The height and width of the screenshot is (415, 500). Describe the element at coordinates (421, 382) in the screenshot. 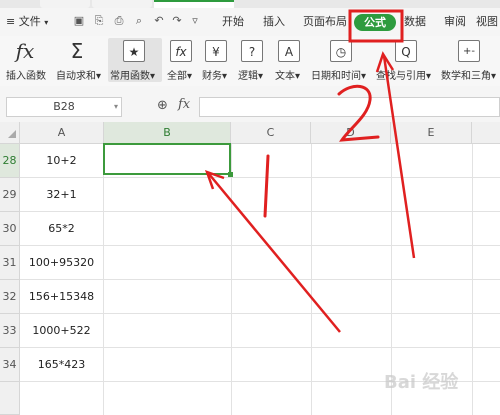

I see `watermark-logo: Bai 经验` at that location.